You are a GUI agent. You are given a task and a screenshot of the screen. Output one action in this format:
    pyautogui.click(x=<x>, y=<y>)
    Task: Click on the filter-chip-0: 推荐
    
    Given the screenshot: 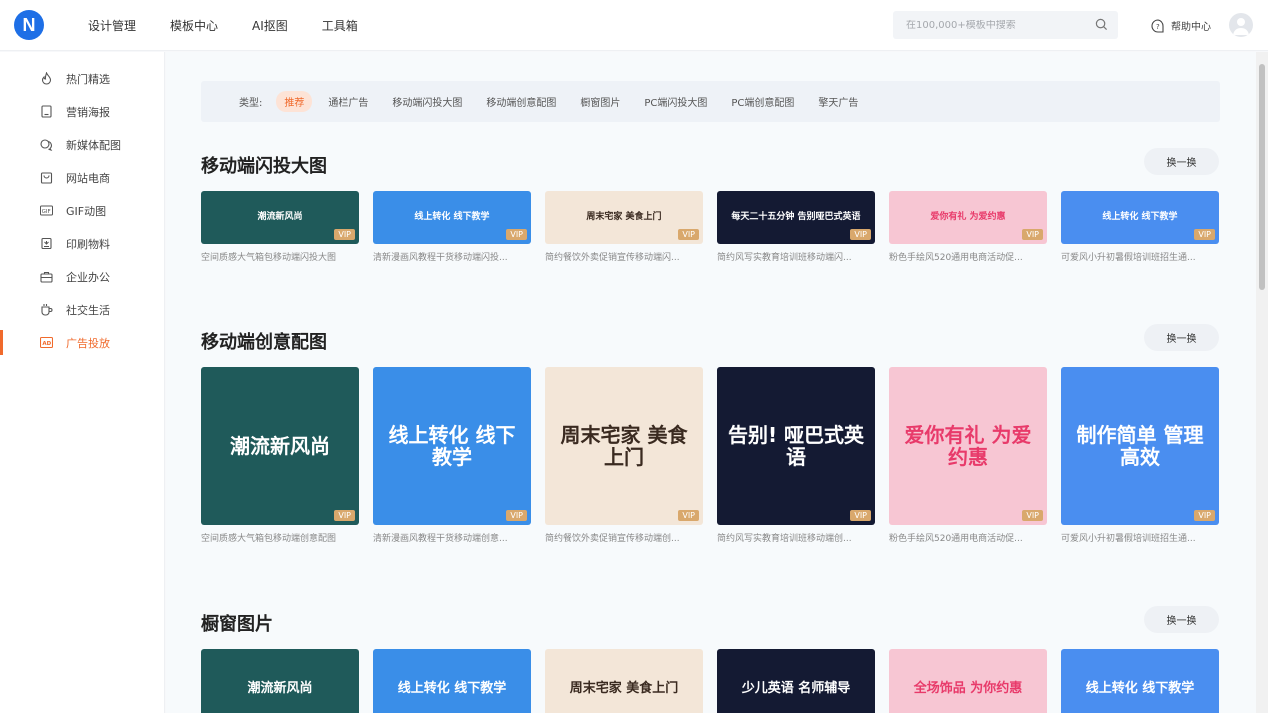 What is the action you would take?
    pyautogui.click(x=294, y=101)
    